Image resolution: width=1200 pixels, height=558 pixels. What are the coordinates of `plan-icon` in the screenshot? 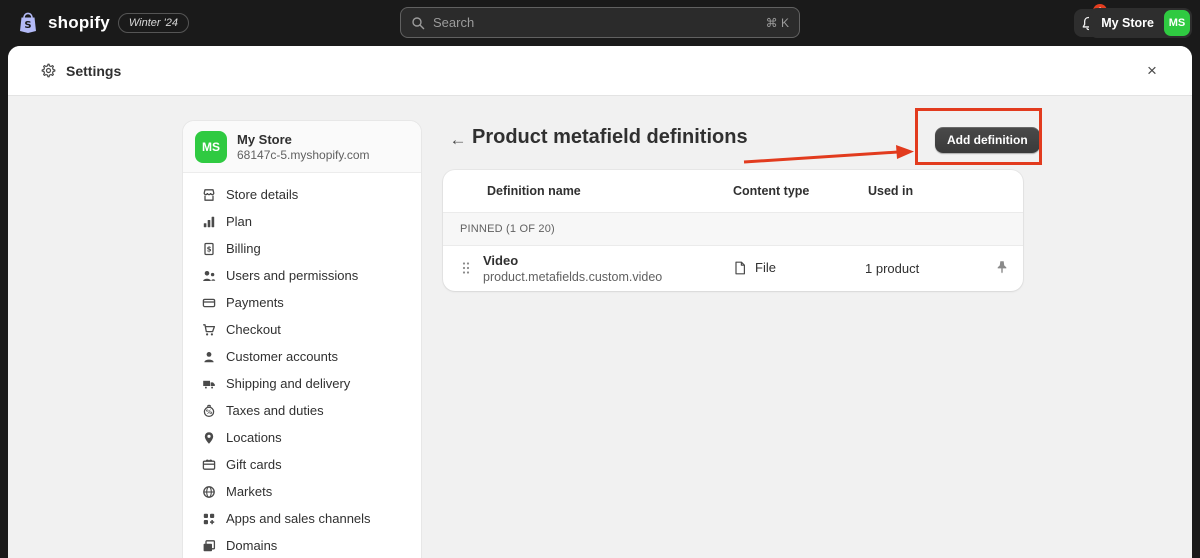 It's located at (208, 221).